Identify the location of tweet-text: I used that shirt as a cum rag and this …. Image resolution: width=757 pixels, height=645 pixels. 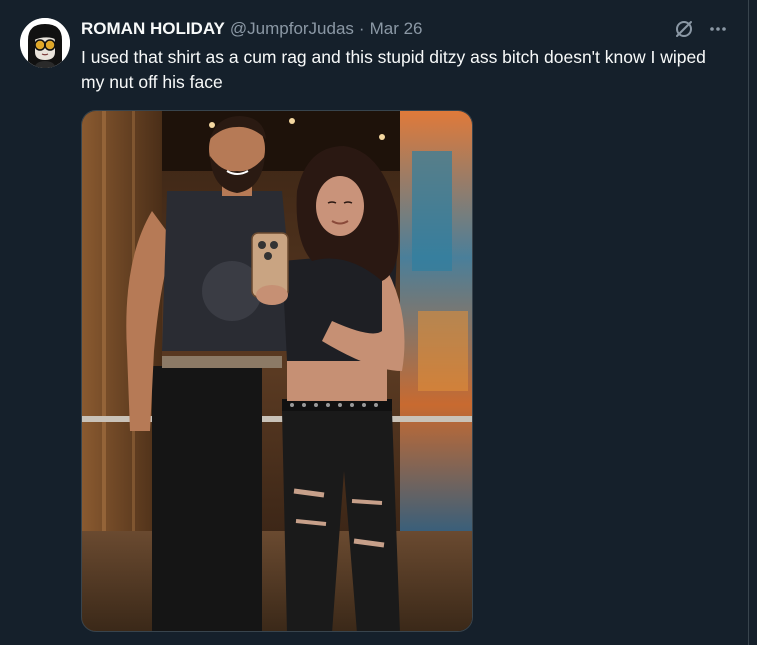
(393, 69).